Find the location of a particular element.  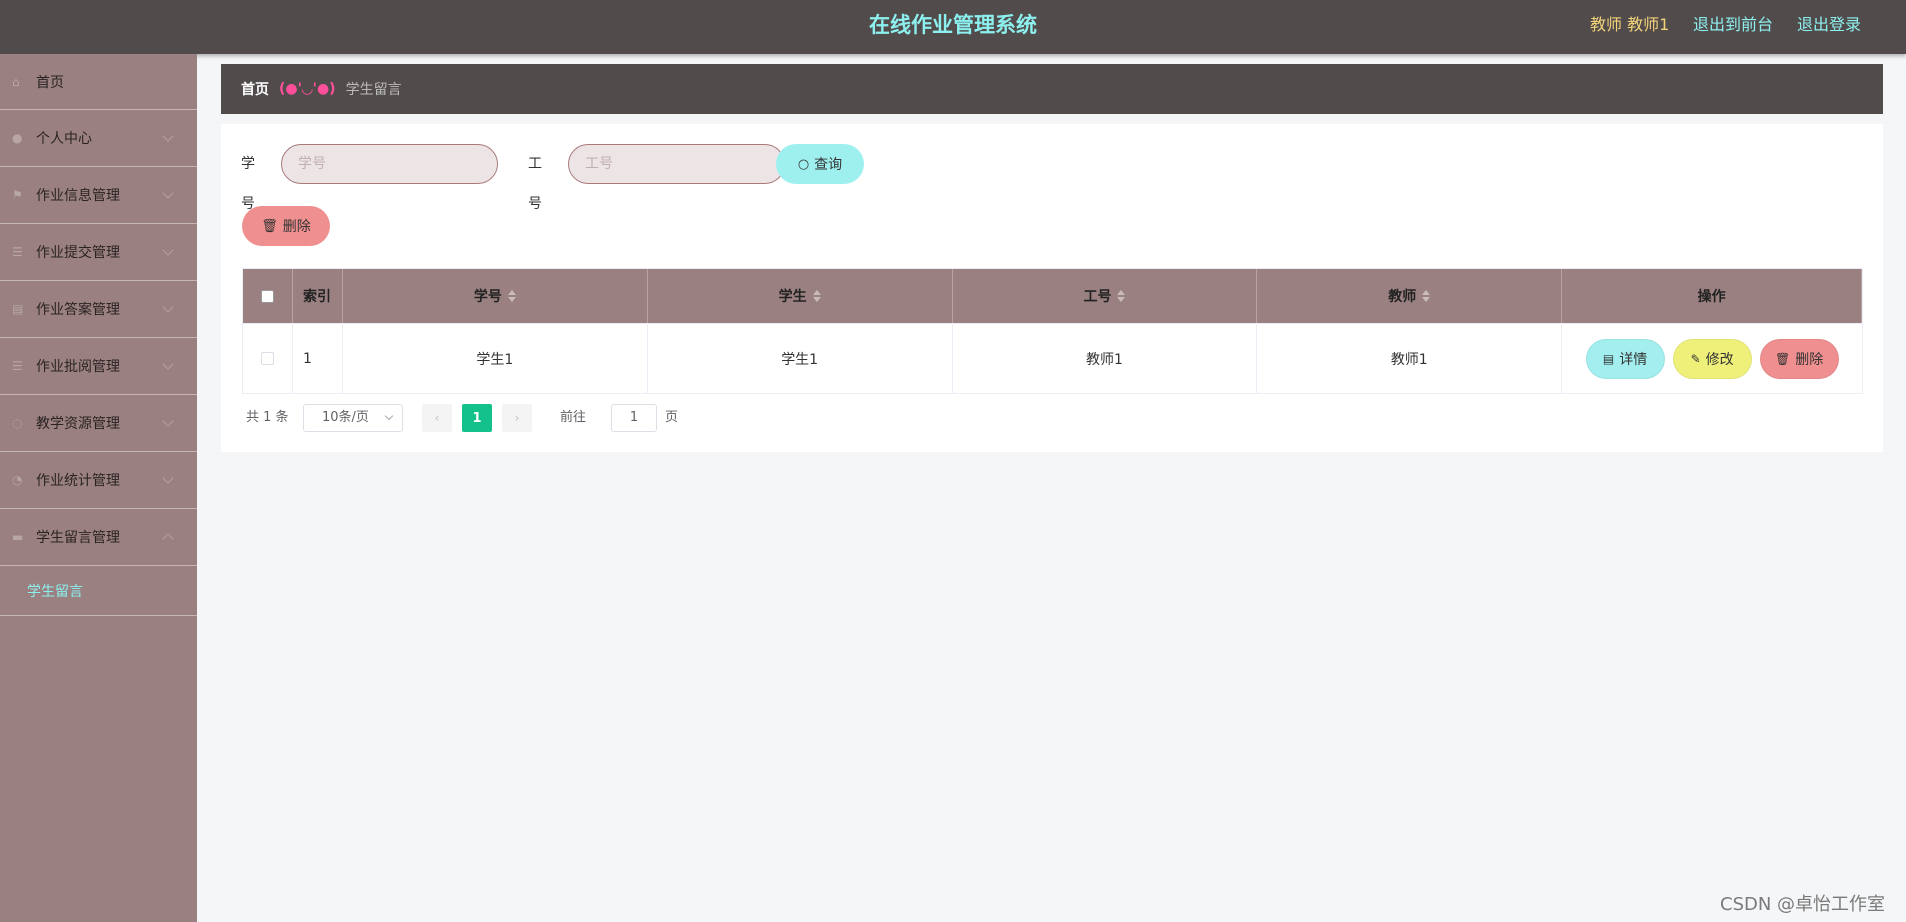

table-header: 索引 学号 学生 工号 教师 操作 is located at coordinates (1052, 296).